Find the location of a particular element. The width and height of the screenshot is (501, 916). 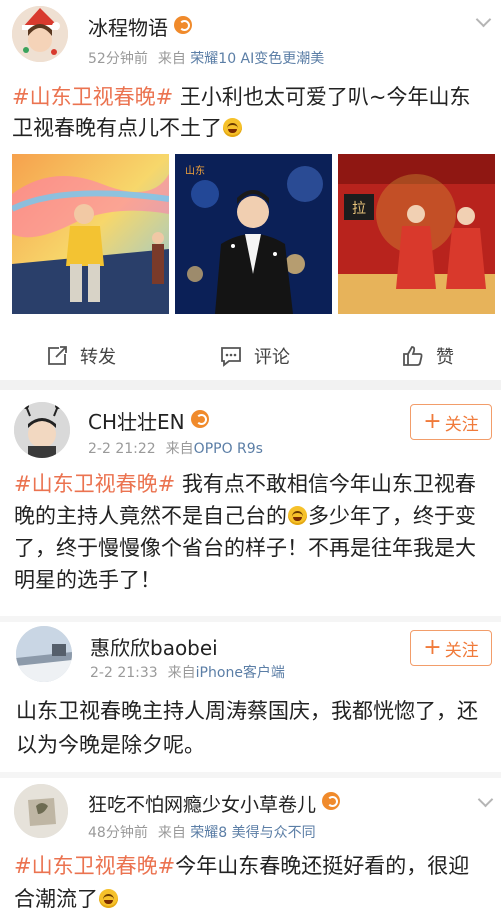

post-meta: 52分钟前 来自 荣耀10 AI变色更潮美 is located at coordinates (206, 58).